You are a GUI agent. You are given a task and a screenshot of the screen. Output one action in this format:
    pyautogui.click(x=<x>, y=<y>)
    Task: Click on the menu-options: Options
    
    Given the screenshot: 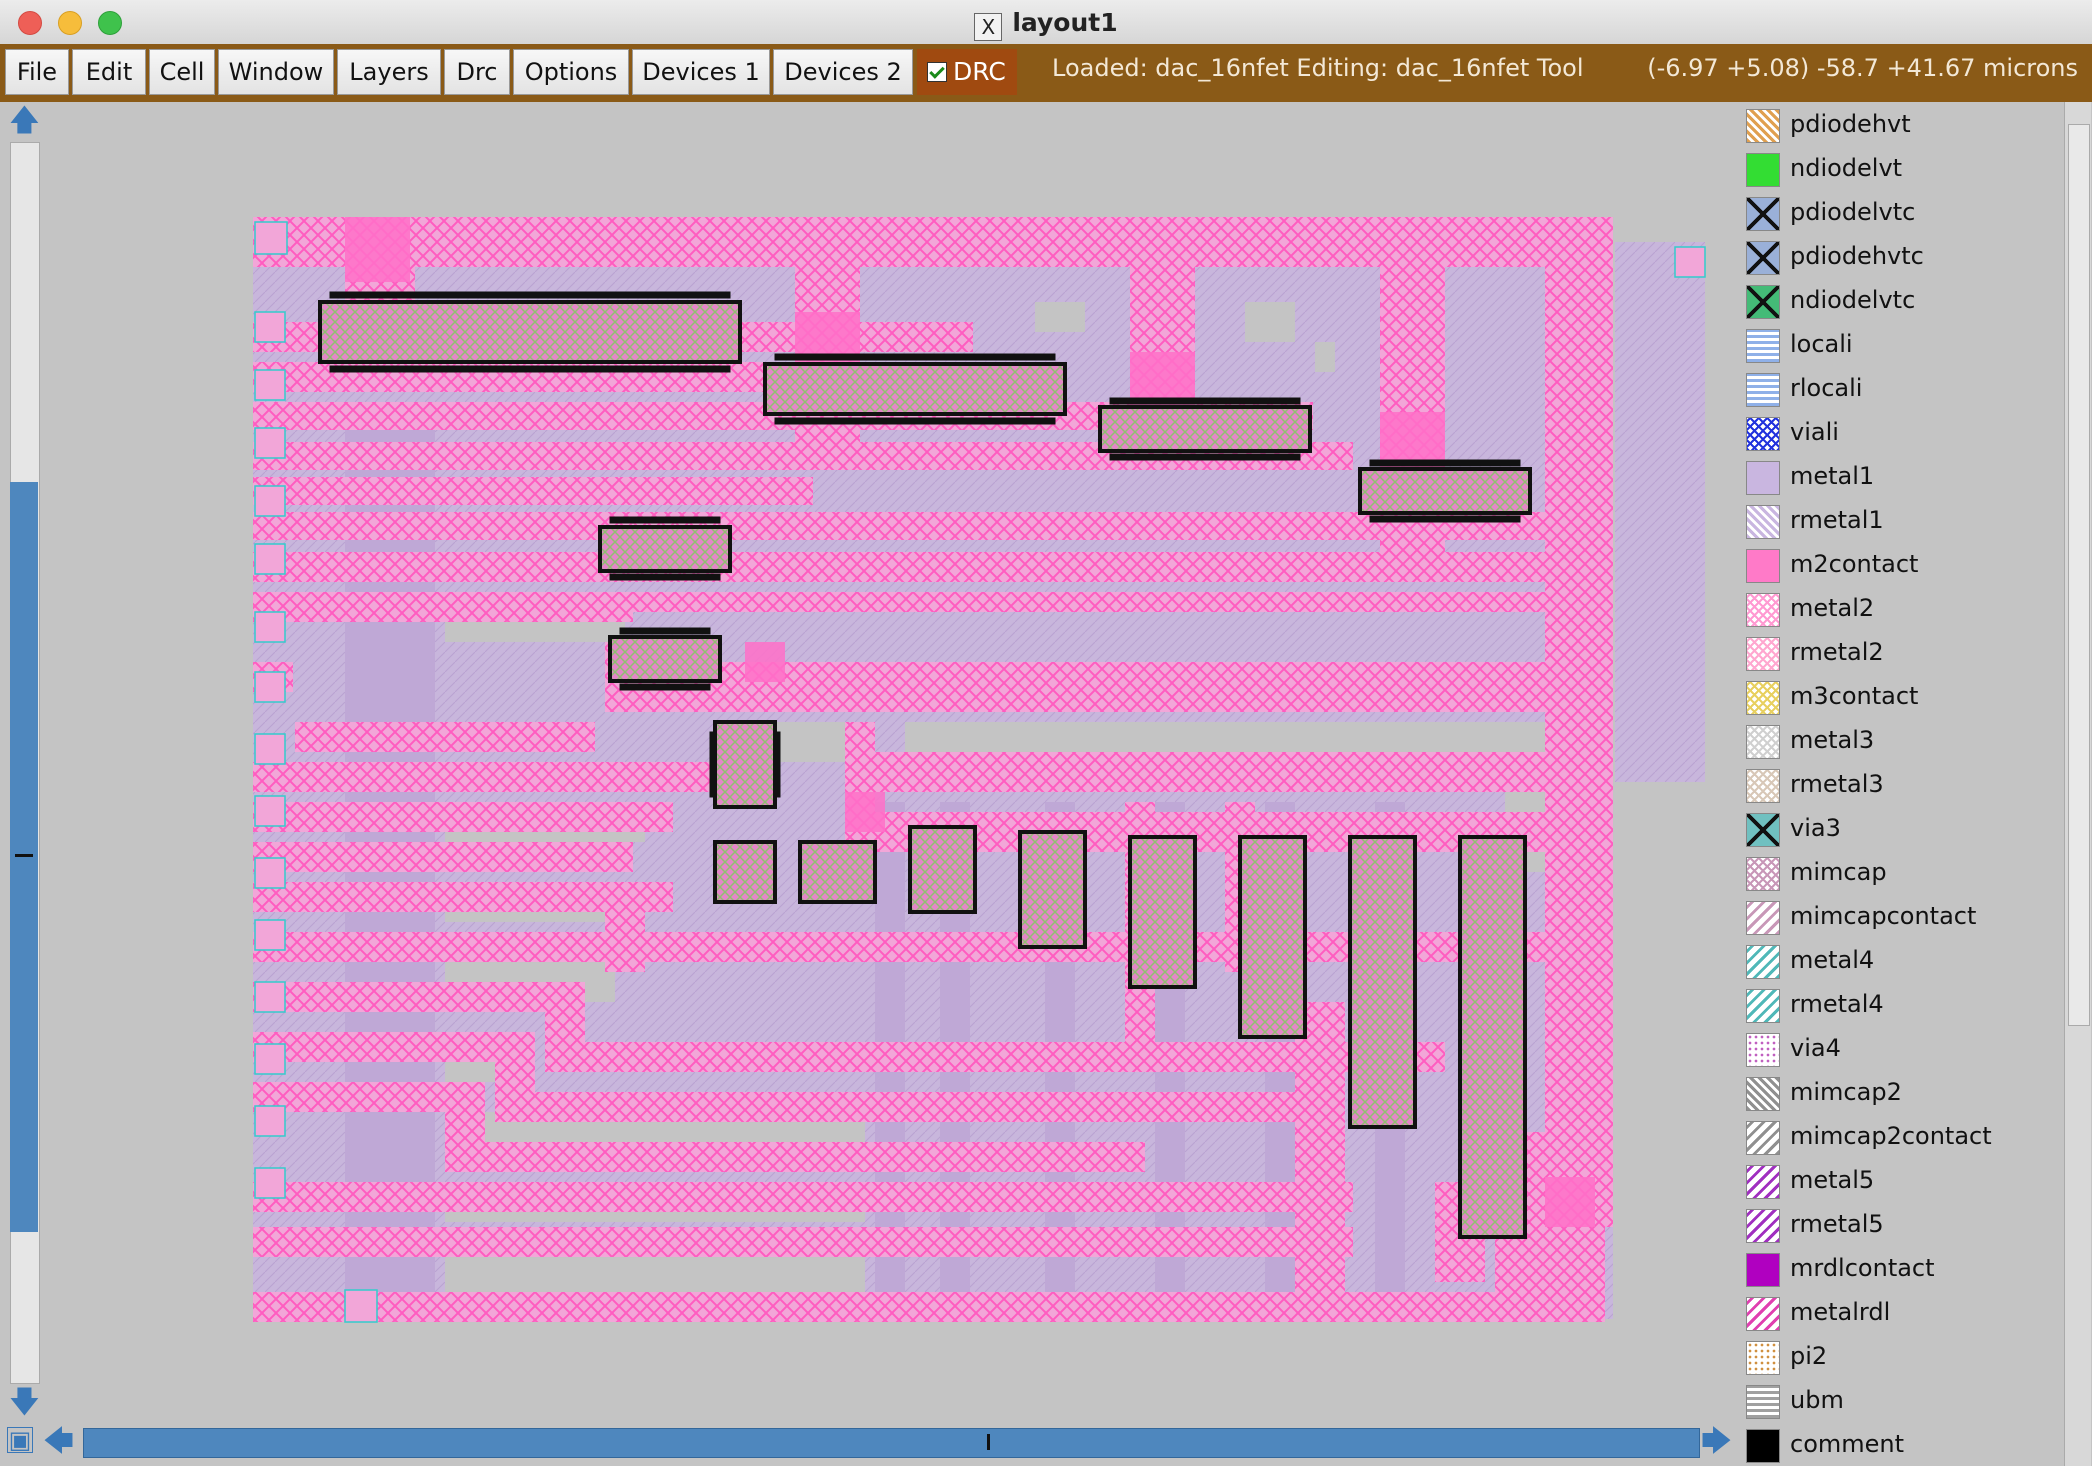 What is the action you would take?
    pyautogui.click(x=571, y=72)
    